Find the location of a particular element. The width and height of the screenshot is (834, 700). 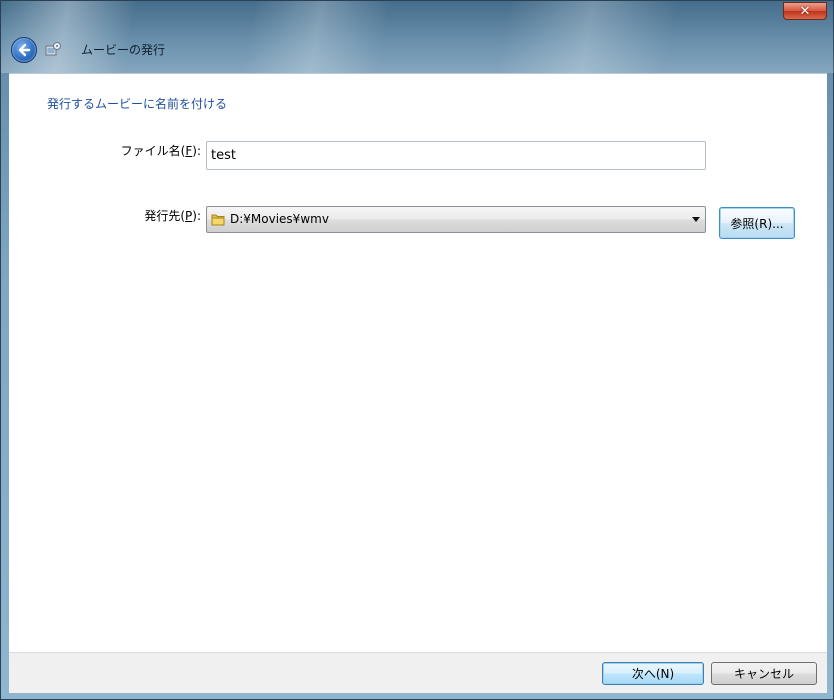

back-button is located at coordinates (24, 50).